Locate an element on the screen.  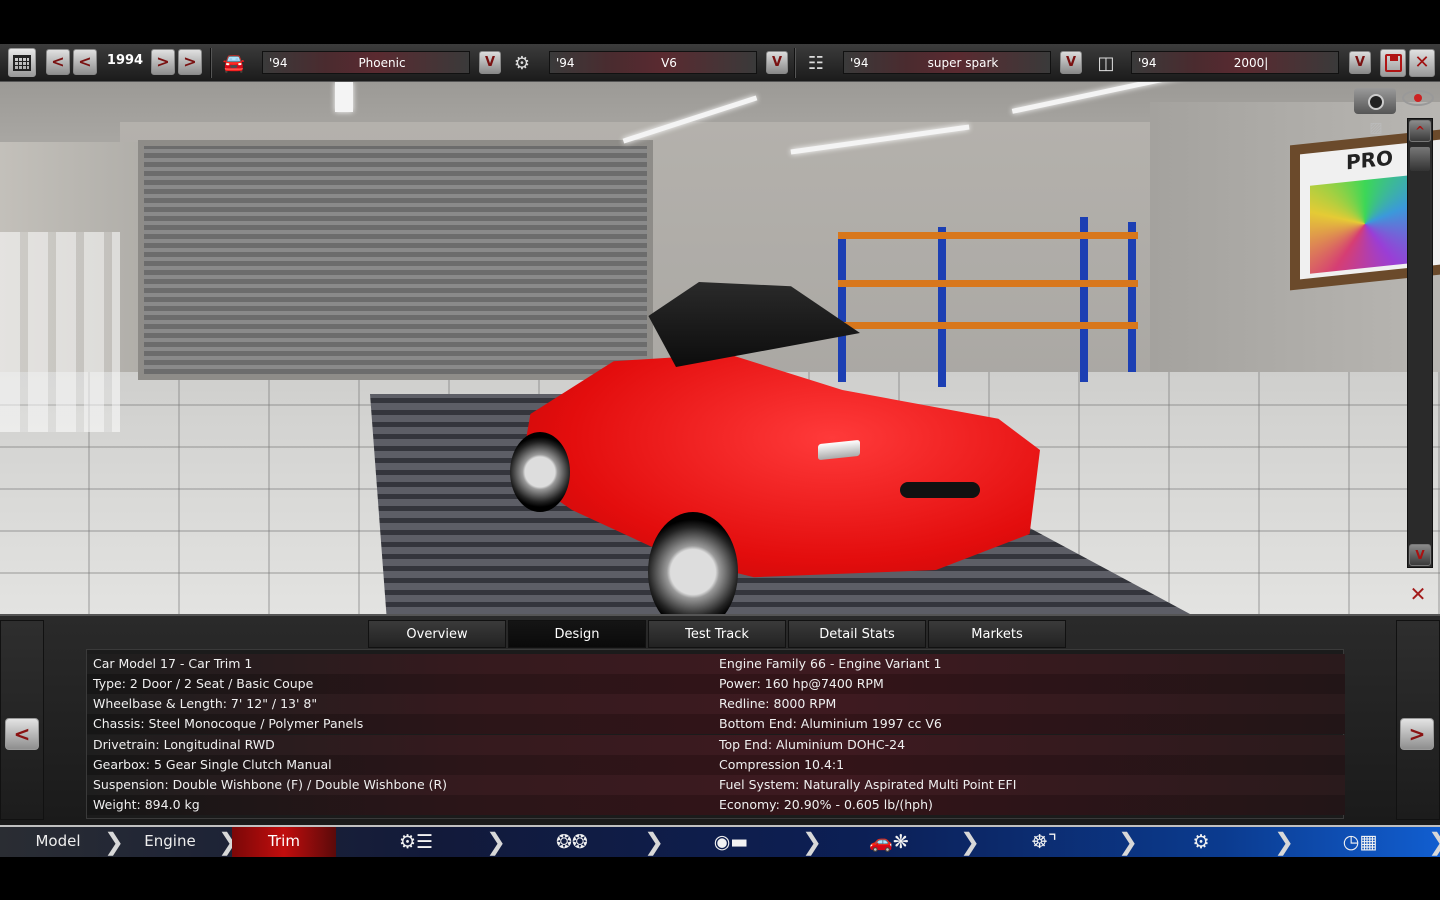
car-wheel-rear is located at coordinates (540, 472).